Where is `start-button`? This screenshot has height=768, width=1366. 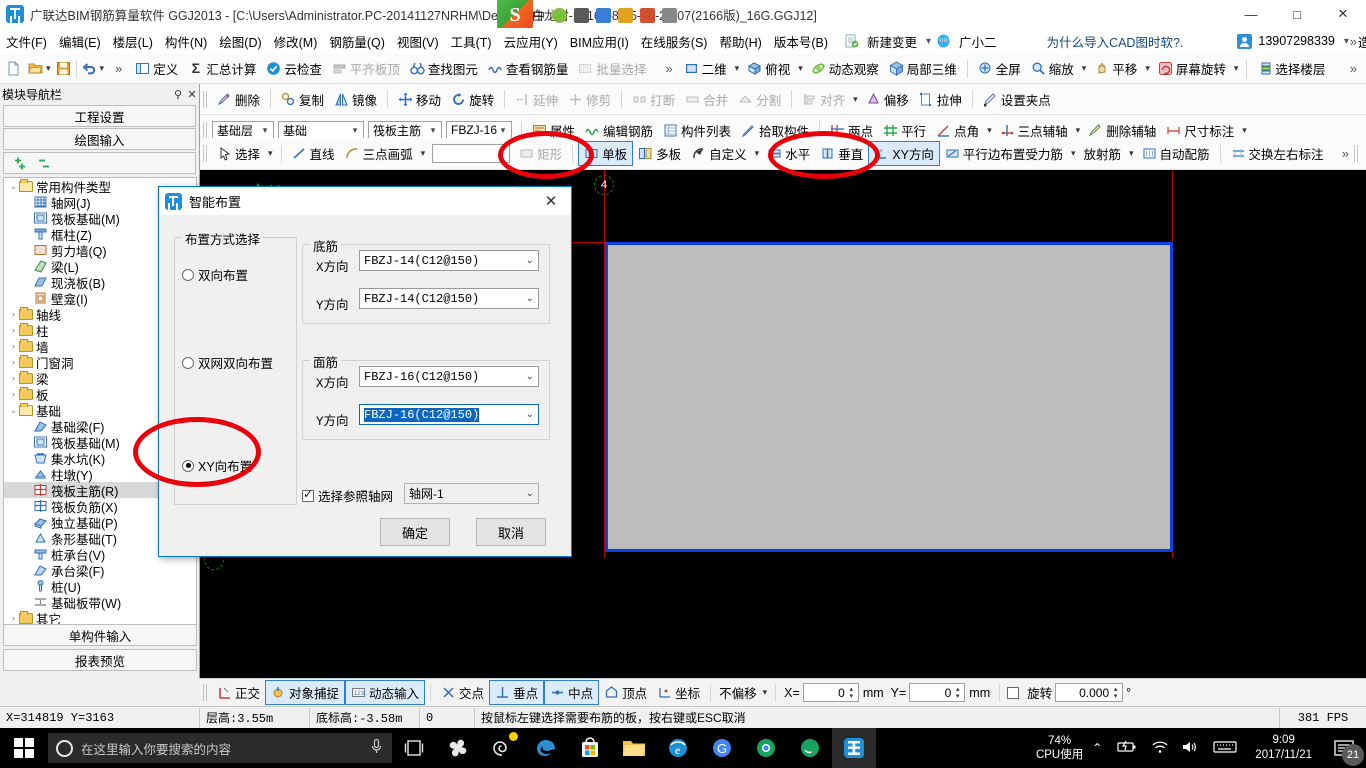 start-button is located at coordinates (24, 748).